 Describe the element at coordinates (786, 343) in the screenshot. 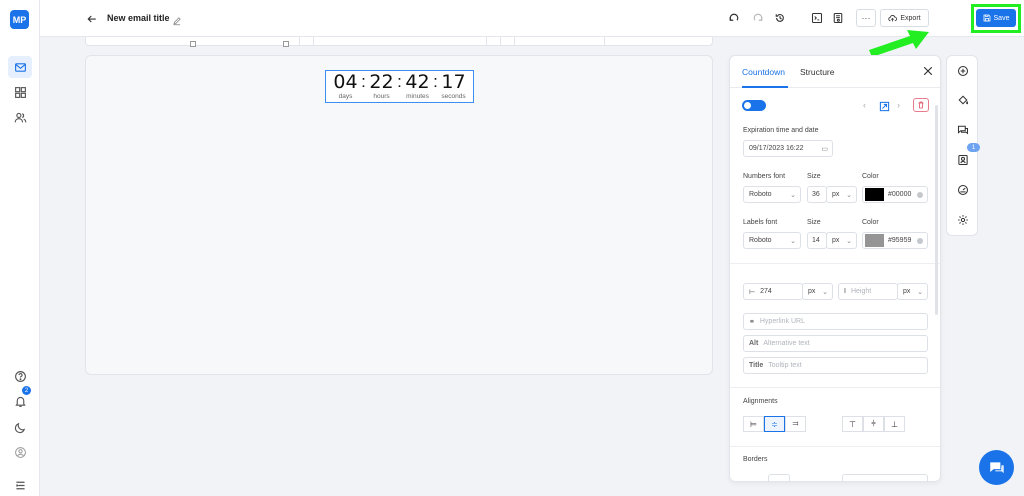

I see `alt-placeholder: Alternative text` at that location.